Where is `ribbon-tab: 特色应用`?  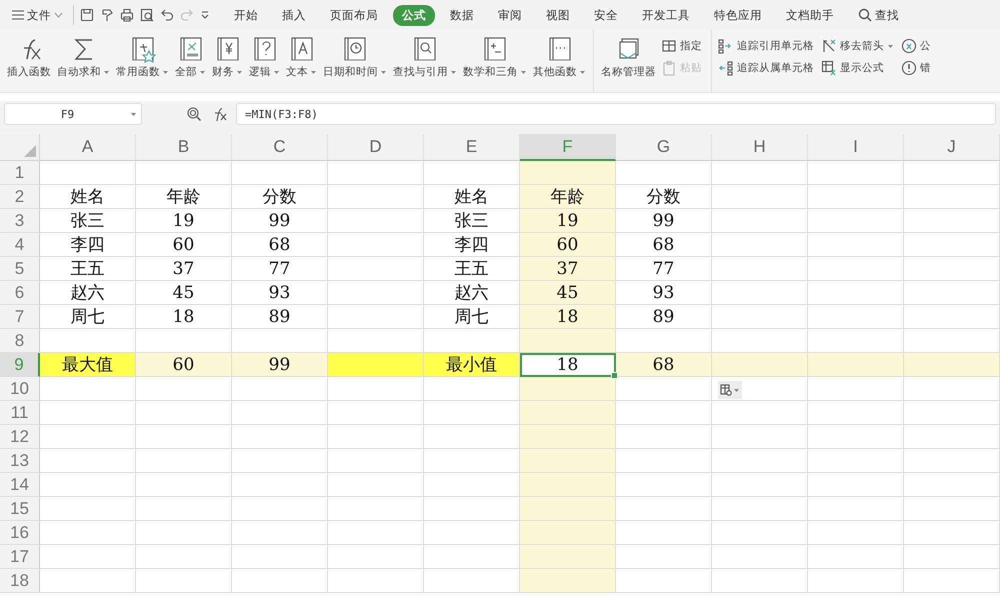
ribbon-tab: 特色应用 is located at coordinates (738, 15).